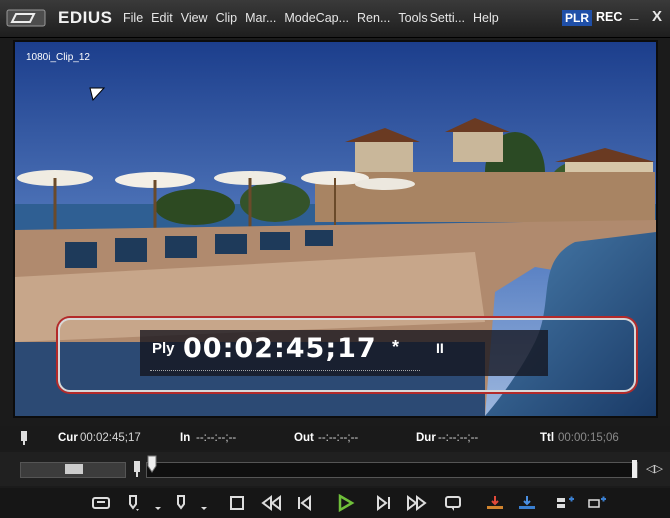  I want to click on scrub-bar-row: ◁▷, so click(335, 469).